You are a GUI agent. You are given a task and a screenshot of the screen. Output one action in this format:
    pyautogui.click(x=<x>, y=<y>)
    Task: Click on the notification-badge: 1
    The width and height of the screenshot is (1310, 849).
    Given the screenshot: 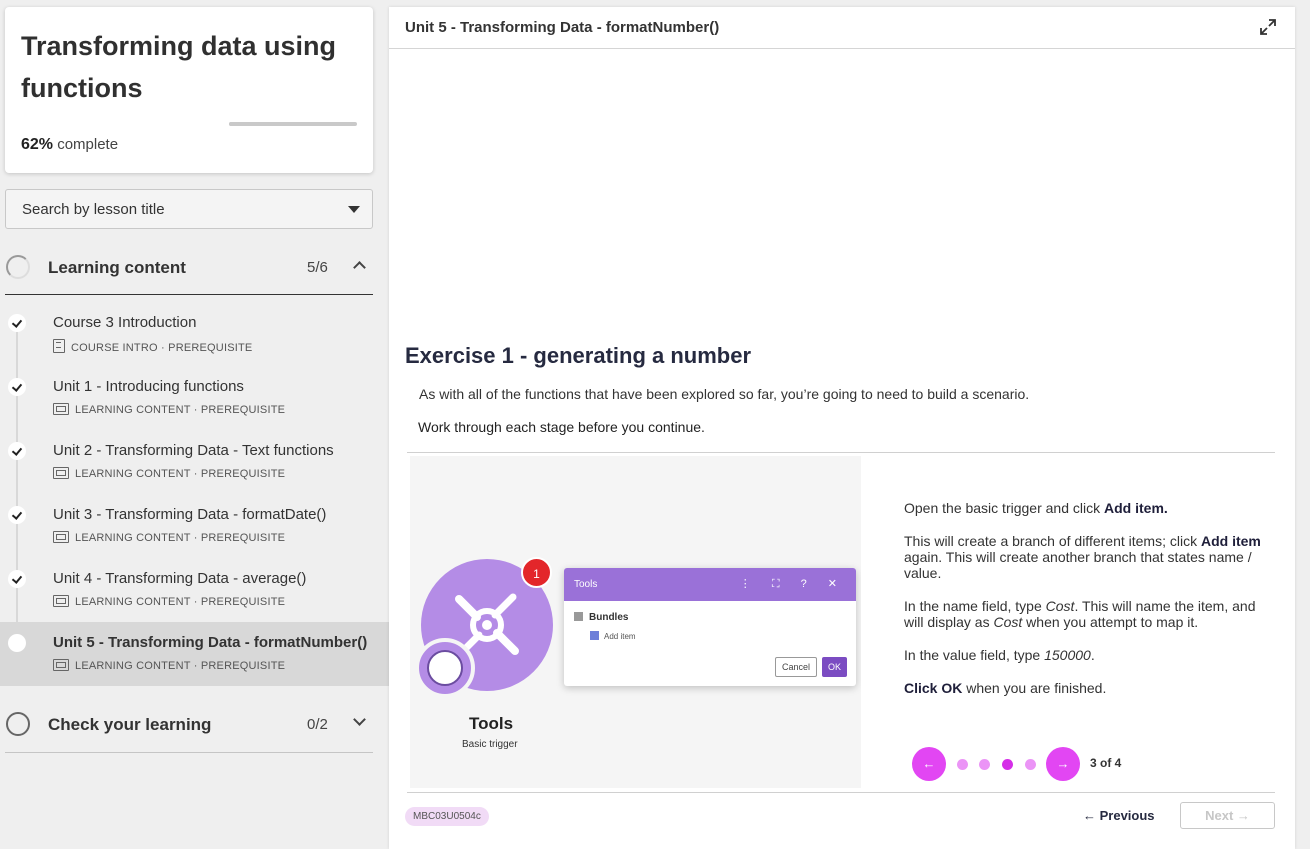 What is the action you would take?
    pyautogui.click(x=536, y=572)
    